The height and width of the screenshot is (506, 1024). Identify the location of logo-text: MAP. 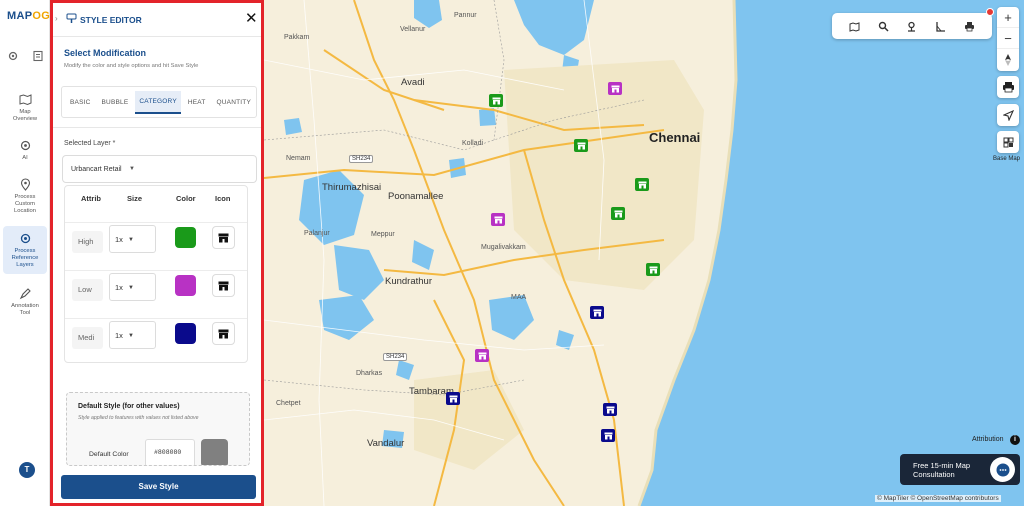
(20, 16).